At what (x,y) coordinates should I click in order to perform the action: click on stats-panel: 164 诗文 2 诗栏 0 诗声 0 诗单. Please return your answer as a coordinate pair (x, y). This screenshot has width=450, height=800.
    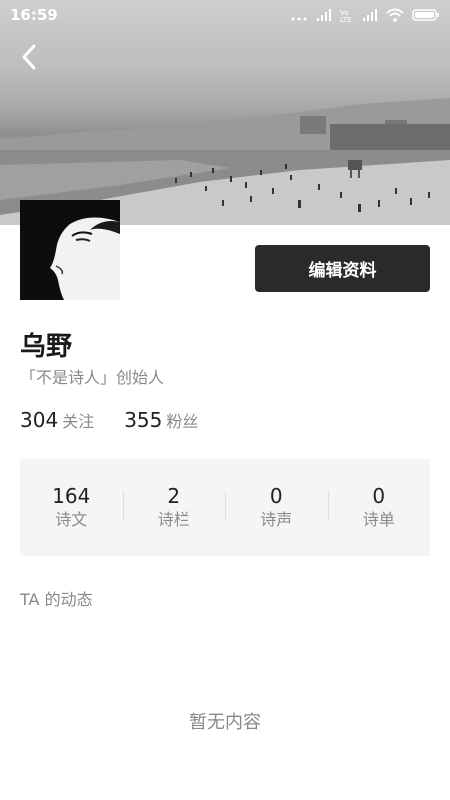
    Looking at the image, I should click on (225, 507).